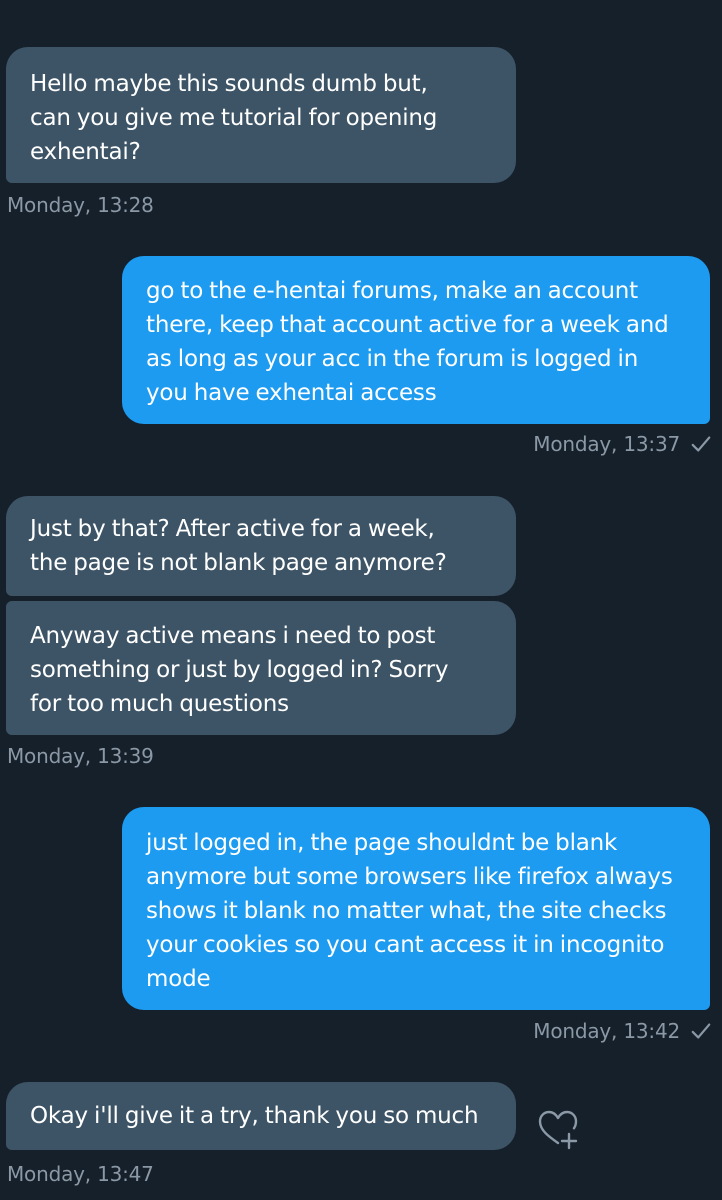  Describe the element at coordinates (80, 756) in the screenshot. I see `message-timestamp: Monday, 13:39` at that location.